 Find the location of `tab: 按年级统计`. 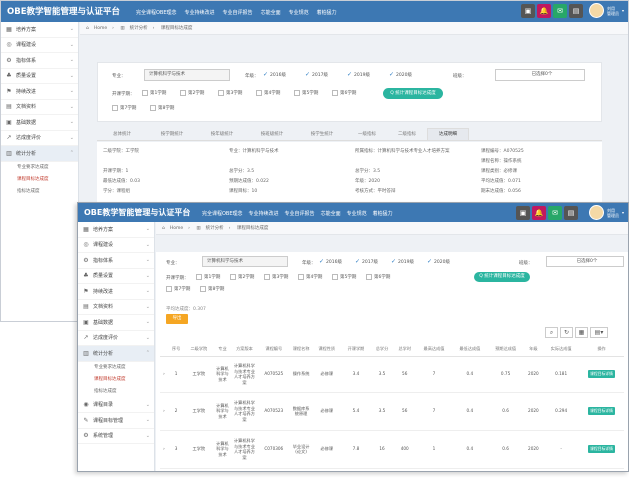

tab: 按年级统计 is located at coordinates (222, 134).